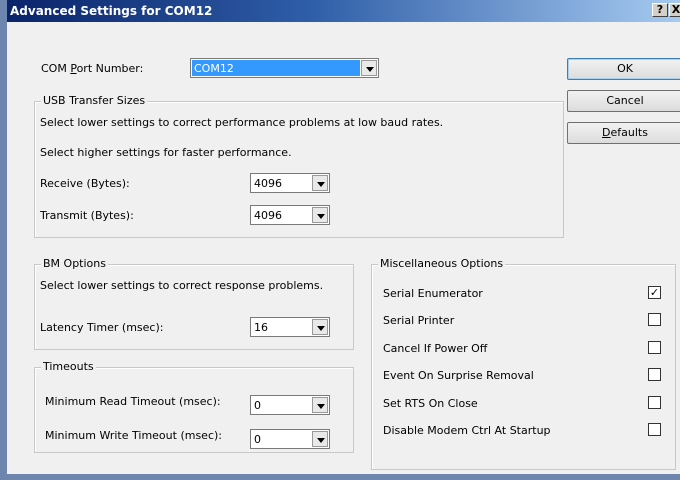  I want to click on option-label-serial-enumerator: Serial Enumerator, so click(433, 293).